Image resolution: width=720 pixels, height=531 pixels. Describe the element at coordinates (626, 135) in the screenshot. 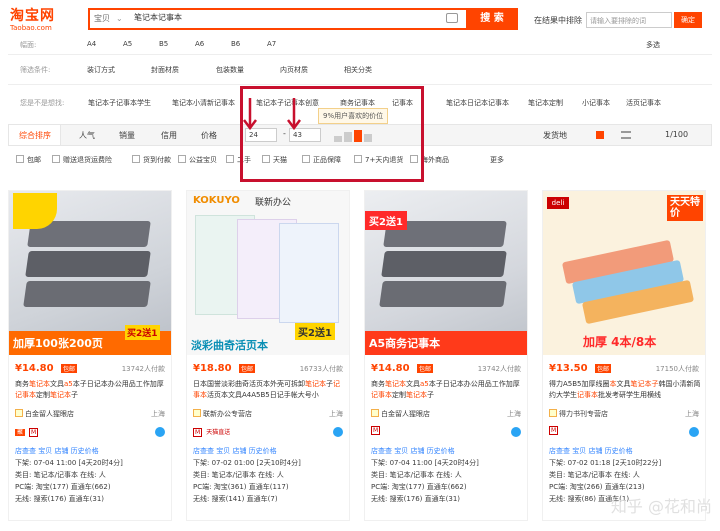

I see `list-view-icon` at that location.